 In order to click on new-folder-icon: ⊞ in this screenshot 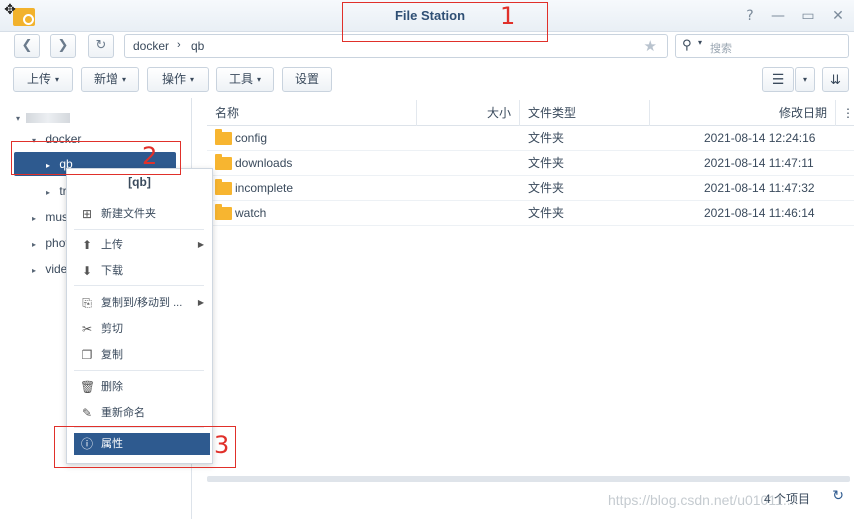, I will do `click(87, 214)`.